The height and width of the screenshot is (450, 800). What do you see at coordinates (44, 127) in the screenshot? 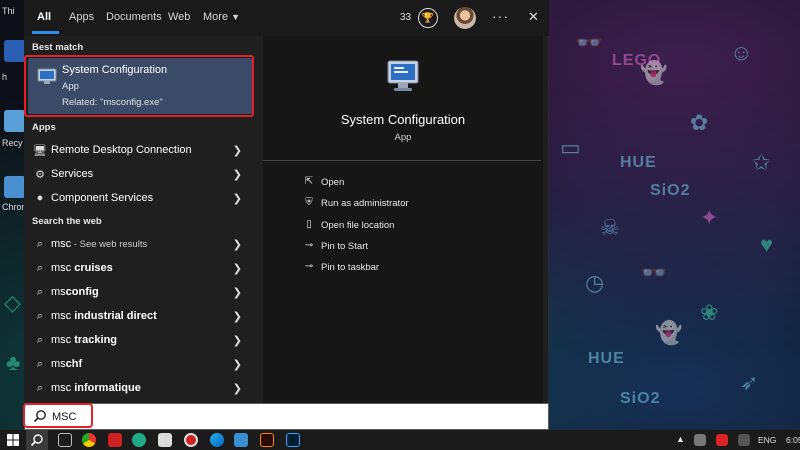
I see `section-apps: Apps` at bounding box center [44, 127].